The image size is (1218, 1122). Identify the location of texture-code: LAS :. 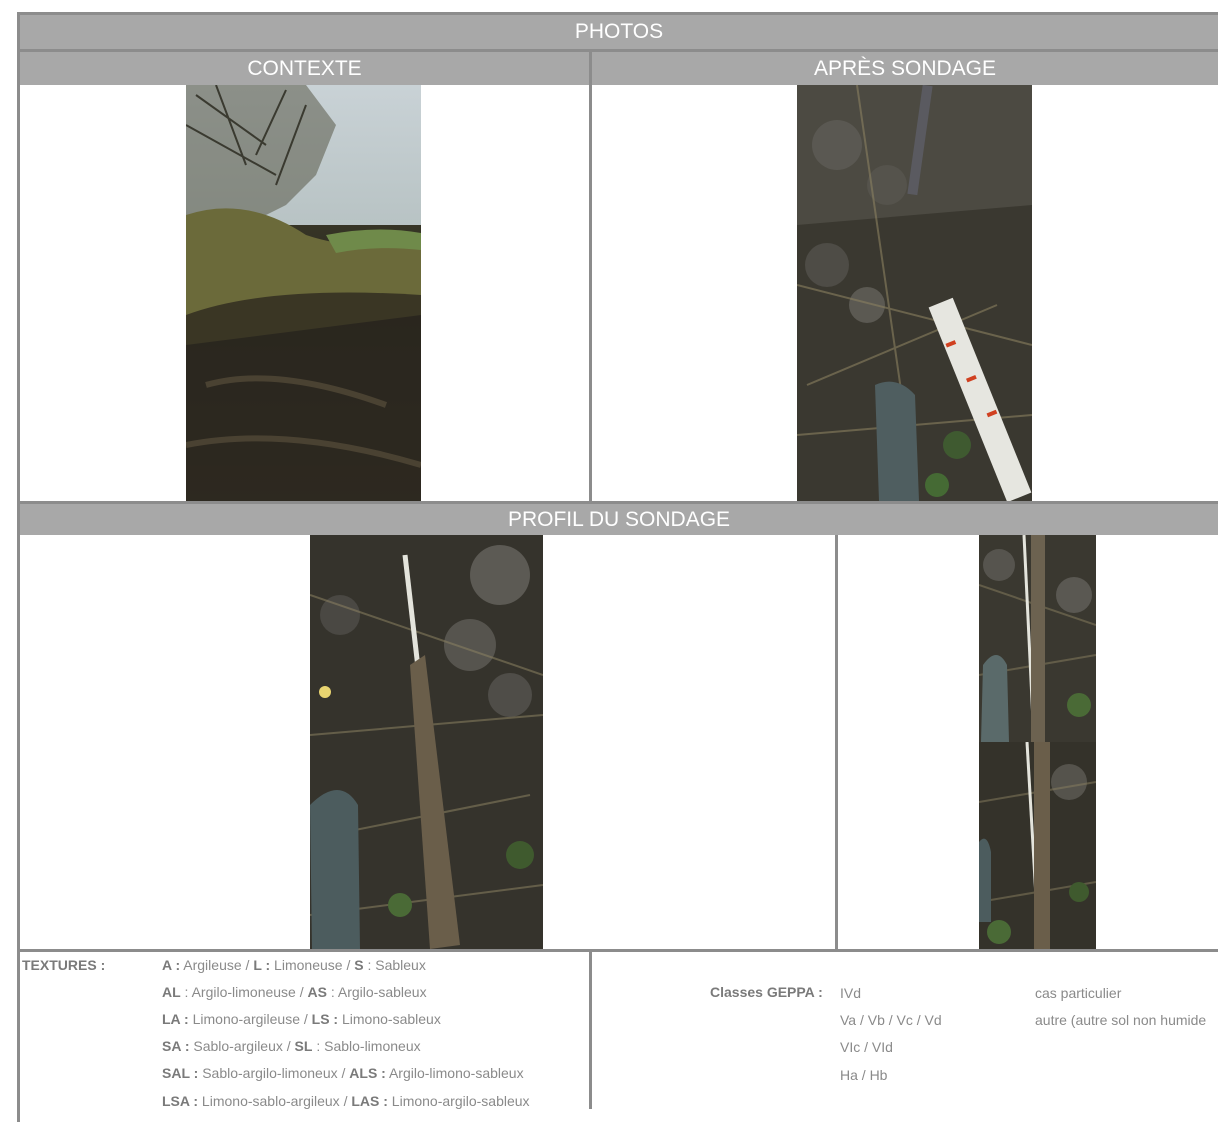
(369, 1101).